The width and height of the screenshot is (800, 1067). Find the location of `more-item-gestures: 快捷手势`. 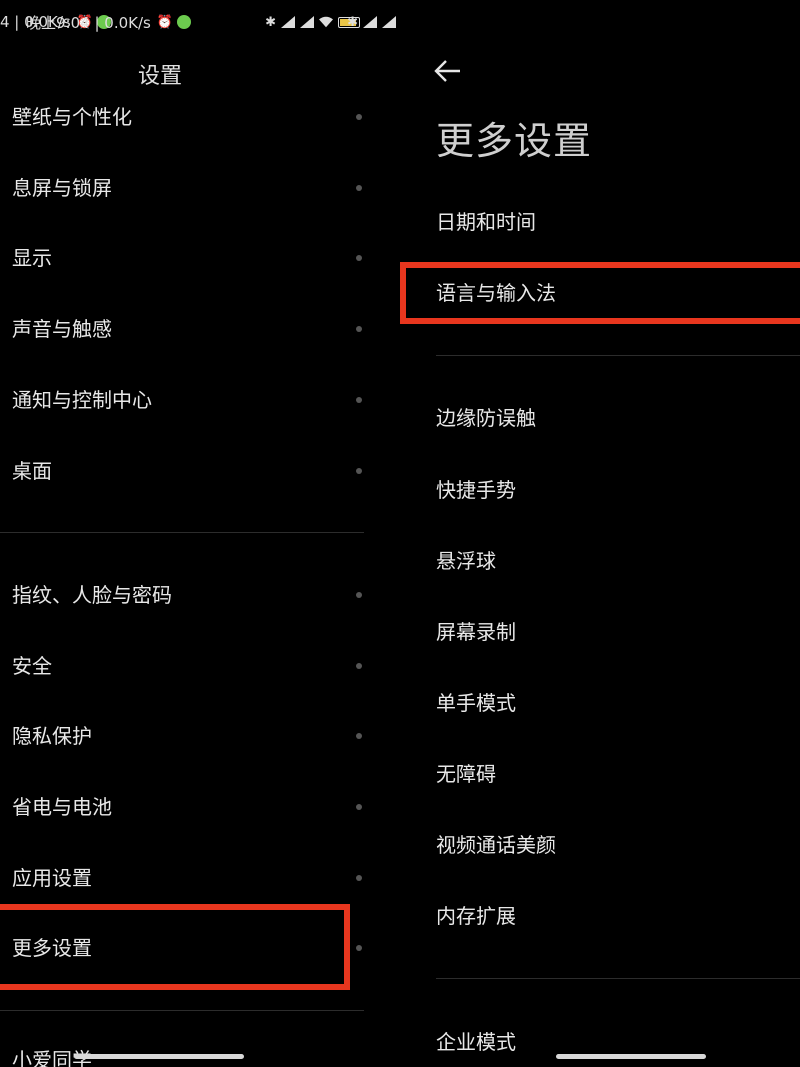

more-item-gestures: 快捷手势 is located at coordinates (476, 490).